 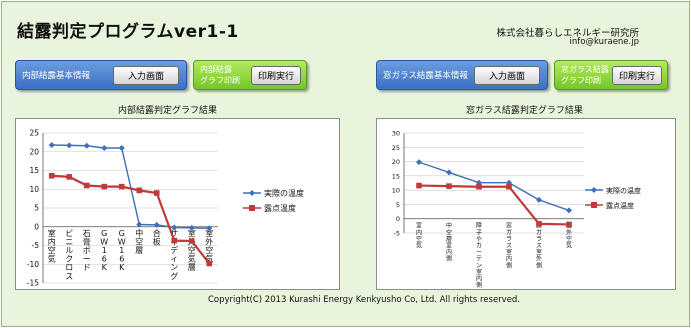 I want to click on window-input-button: 入力画面, so click(x=507, y=75).